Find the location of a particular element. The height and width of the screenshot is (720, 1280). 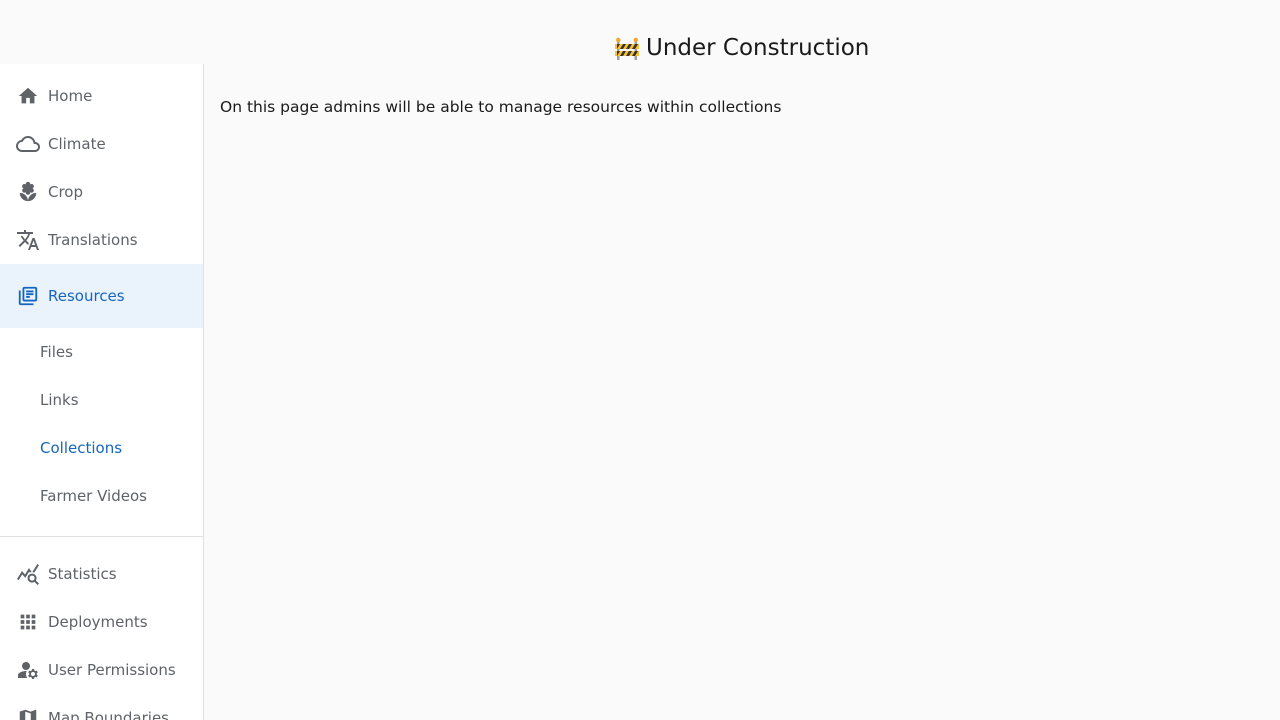

manage-accounts-icon is located at coordinates (28, 670).